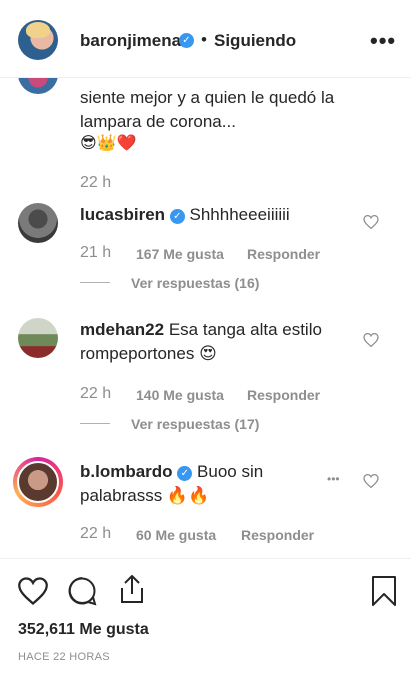  Describe the element at coordinates (148, 353) in the screenshot. I see `comment-text-line-2: rompeportones 😍` at that location.